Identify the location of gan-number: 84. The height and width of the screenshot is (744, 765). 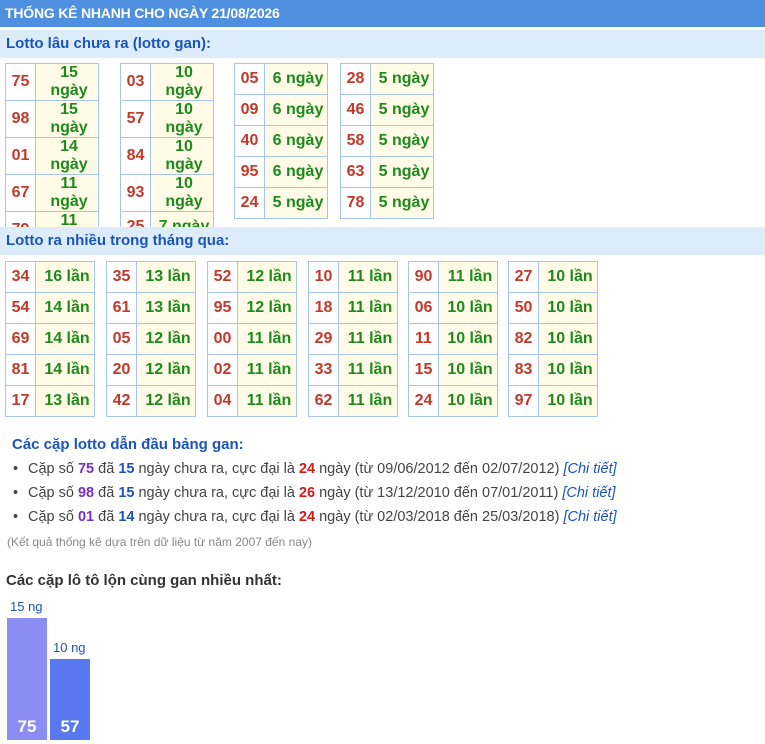
(135, 156).